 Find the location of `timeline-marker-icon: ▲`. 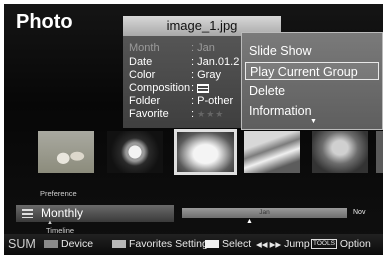

timeline-marker-icon: ▲ is located at coordinates (249, 221).